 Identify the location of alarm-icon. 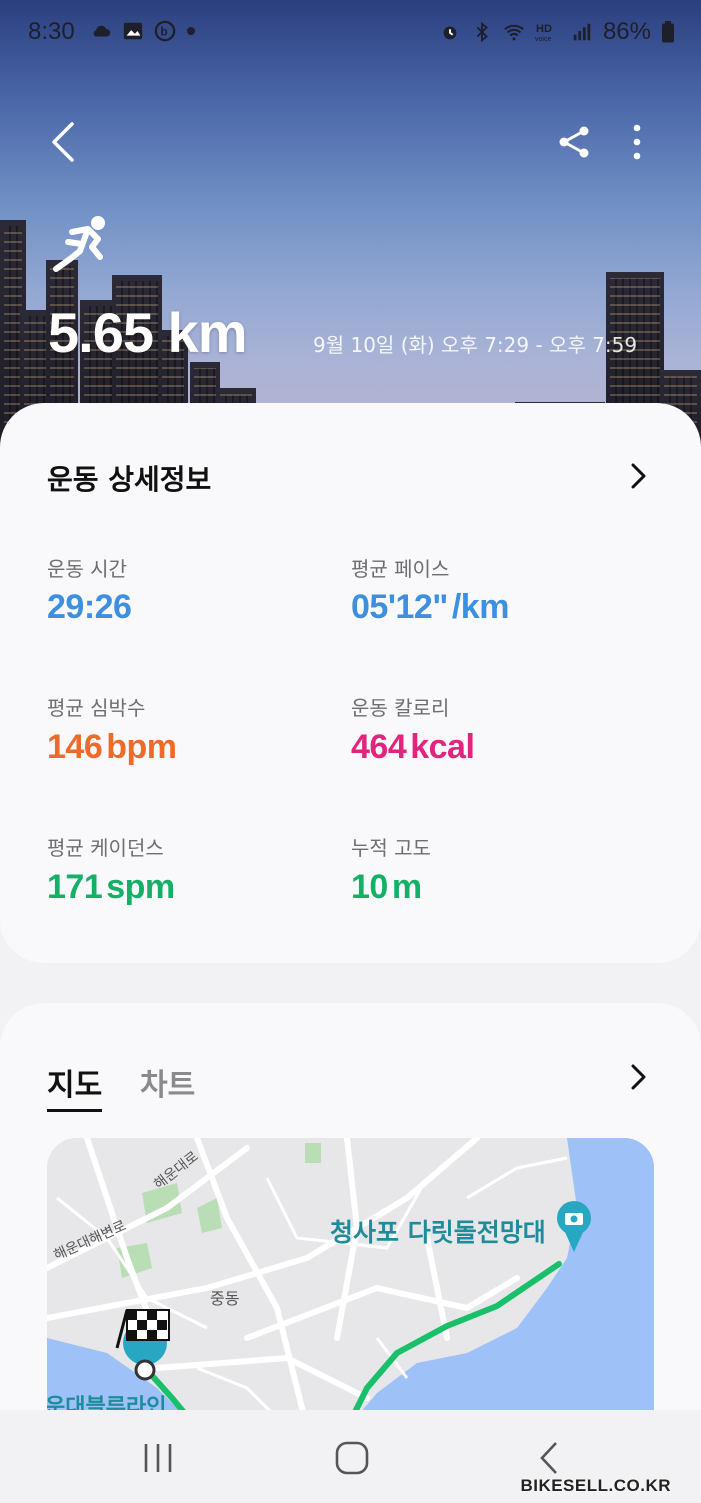
(450, 33).